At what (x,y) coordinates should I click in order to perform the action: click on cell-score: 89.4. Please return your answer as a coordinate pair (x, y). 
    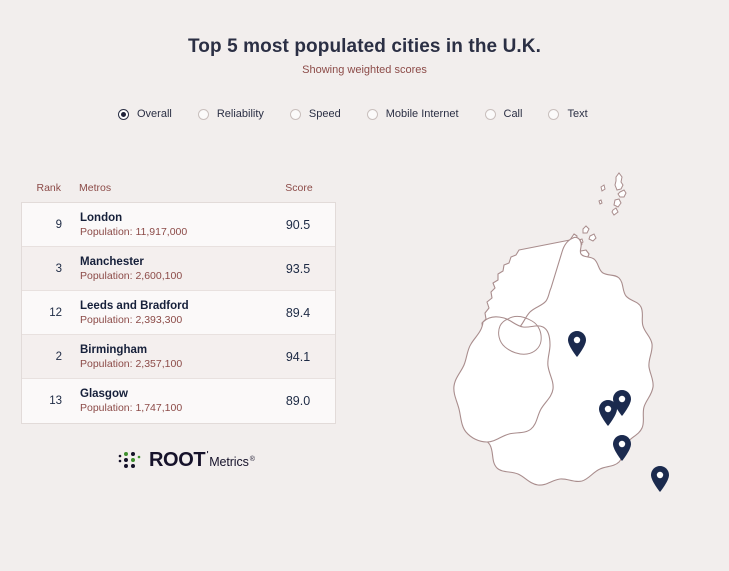
    Looking at the image, I should click on (298, 312).